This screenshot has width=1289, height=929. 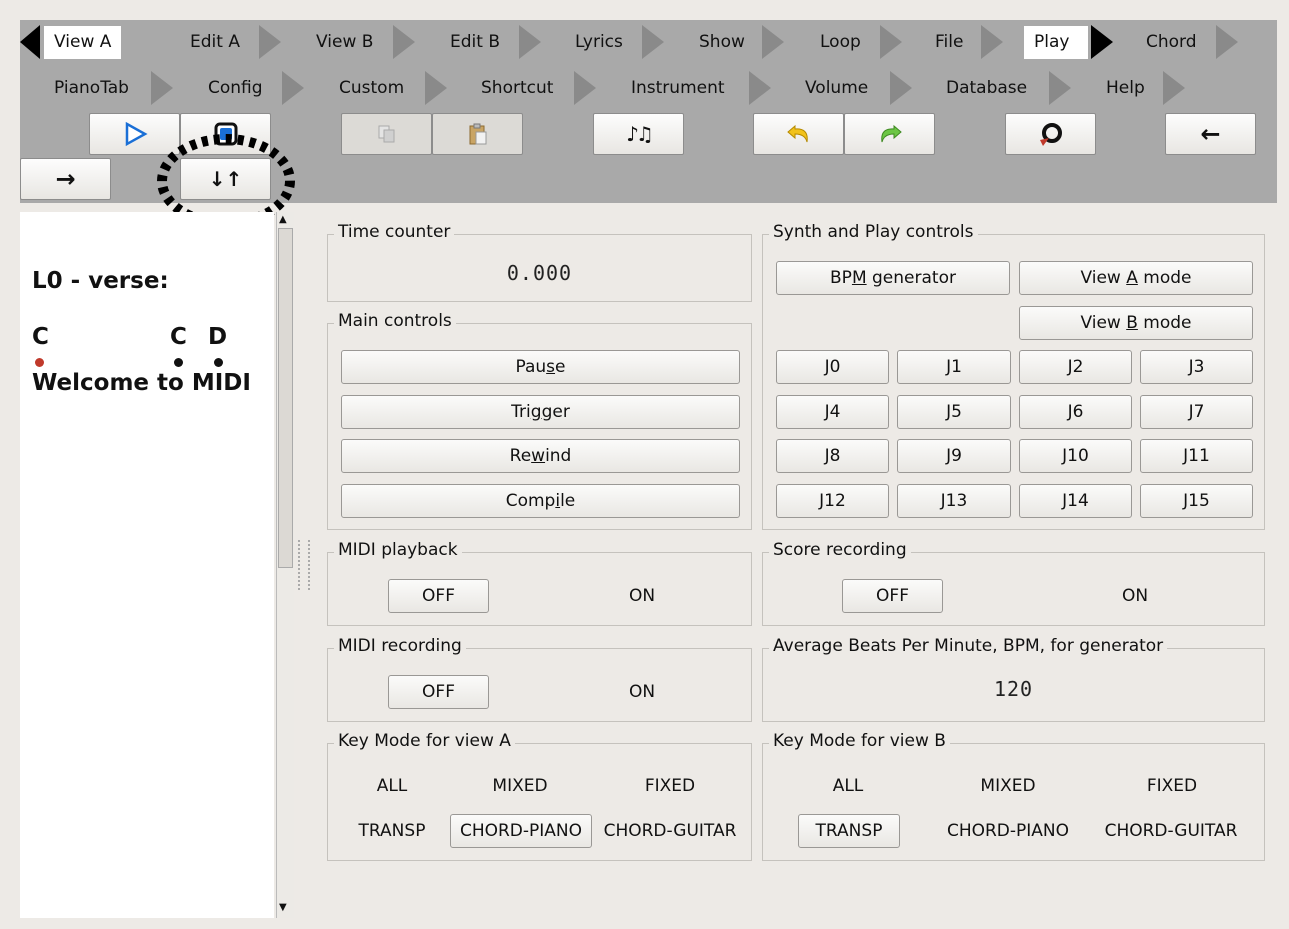 What do you see at coordinates (1136, 323) in the screenshot?
I see `view-b-mode-button: View B mode` at bounding box center [1136, 323].